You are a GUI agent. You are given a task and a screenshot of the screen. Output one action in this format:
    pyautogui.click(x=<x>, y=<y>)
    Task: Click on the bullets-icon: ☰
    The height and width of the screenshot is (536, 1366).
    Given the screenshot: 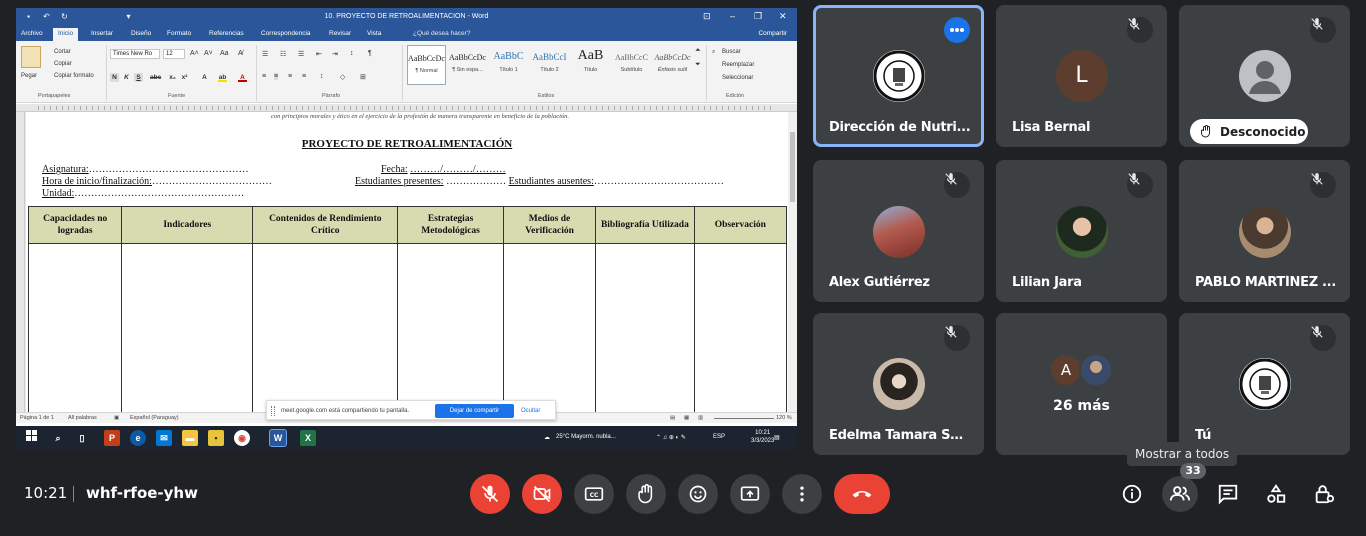 What is the action you would take?
    pyautogui.click(x=265, y=54)
    